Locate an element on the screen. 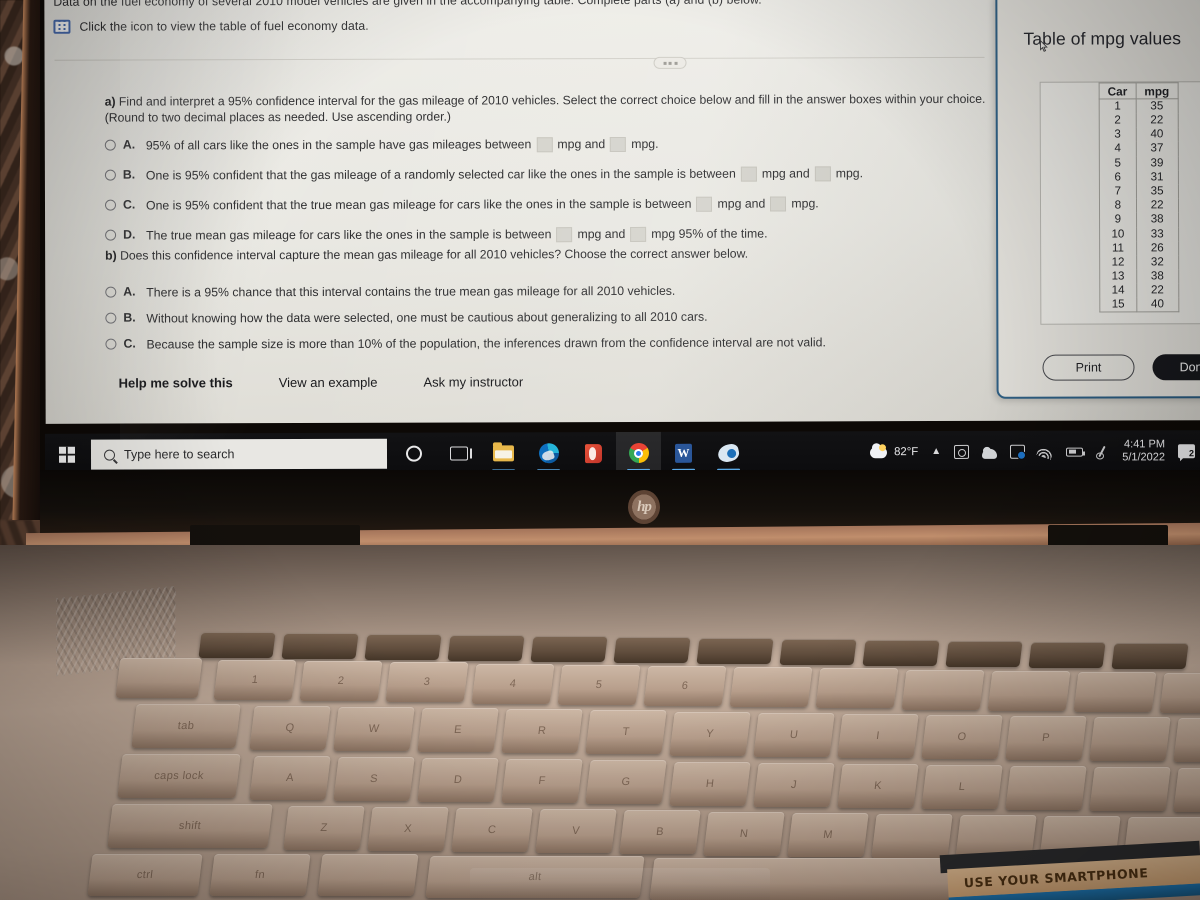  key-esc is located at coordinates (159, 678).